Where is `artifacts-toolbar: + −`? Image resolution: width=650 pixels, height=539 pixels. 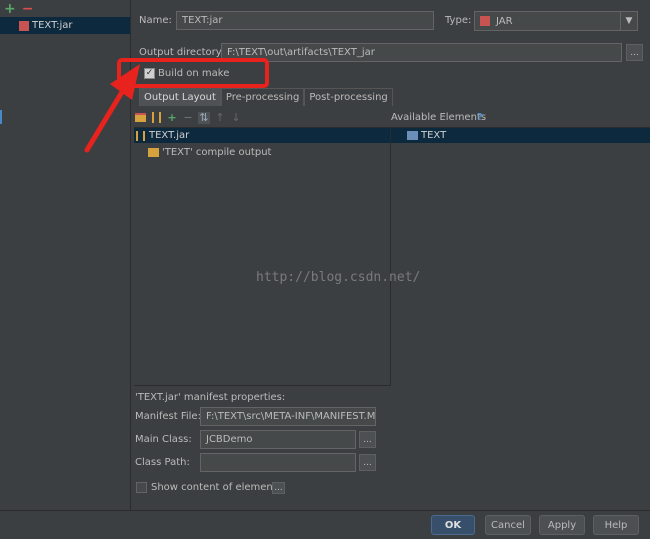
artifacts-toolbar: + − is located at coordinates (18, 9).